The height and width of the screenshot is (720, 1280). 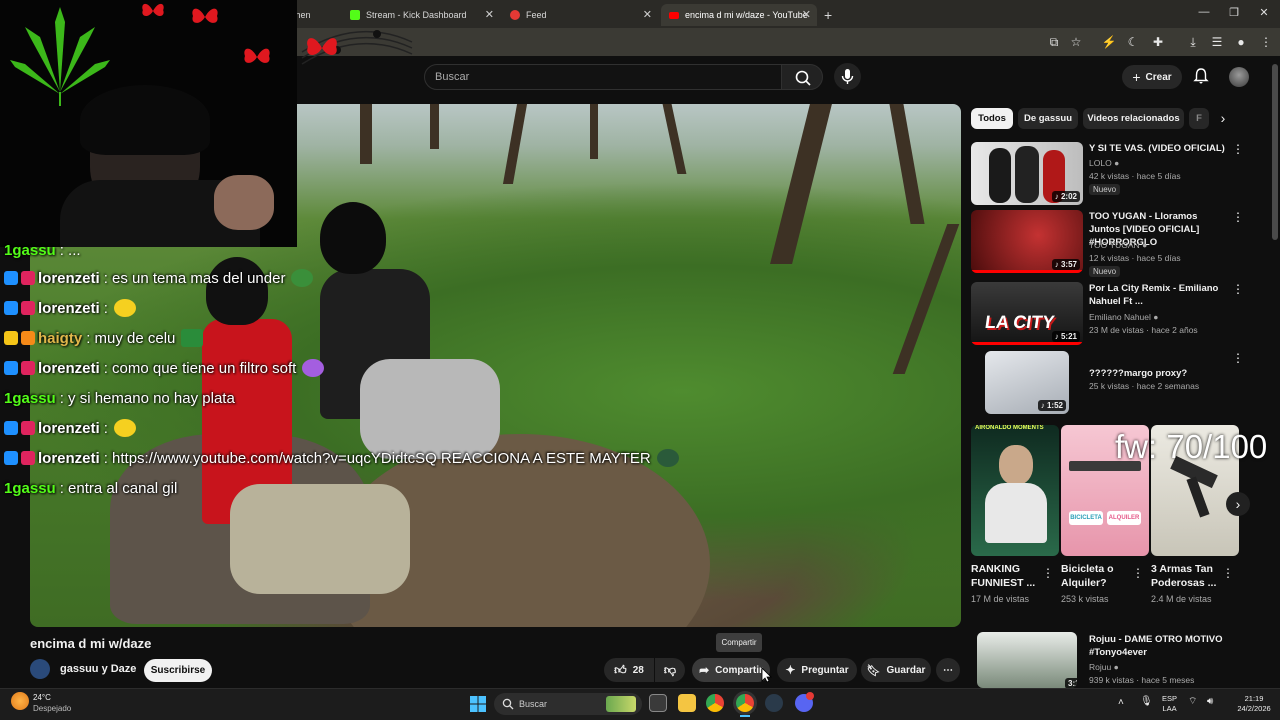 What do you see at coordinates (1065, 196) in the screenshot?
I see `video-duration: ♪ 2:02` at bounding box center [1065, 196].